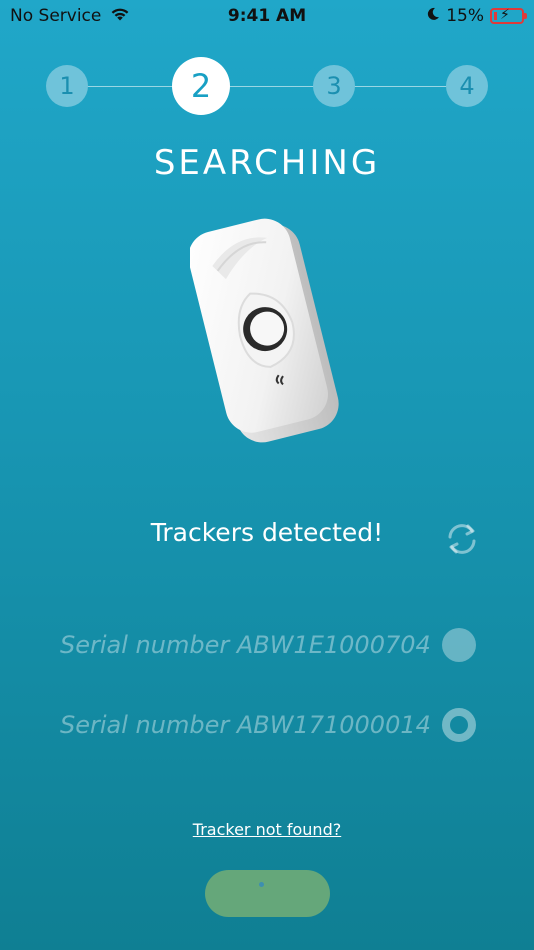 Image resolution: width=534 pixels, height=950 pixels. I want to click on progress-stepper: 1 2 3 4, so click(267, 86).